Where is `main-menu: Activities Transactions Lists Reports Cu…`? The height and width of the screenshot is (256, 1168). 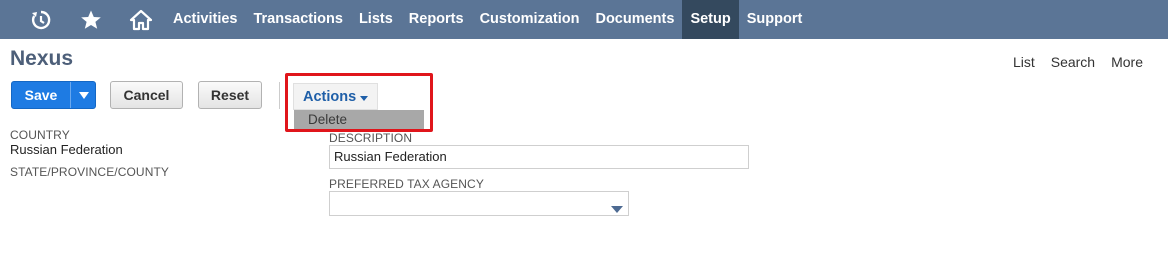 main-menu: Activities Transactions Lists Reports Cu… is located at coordinates (487, 19).